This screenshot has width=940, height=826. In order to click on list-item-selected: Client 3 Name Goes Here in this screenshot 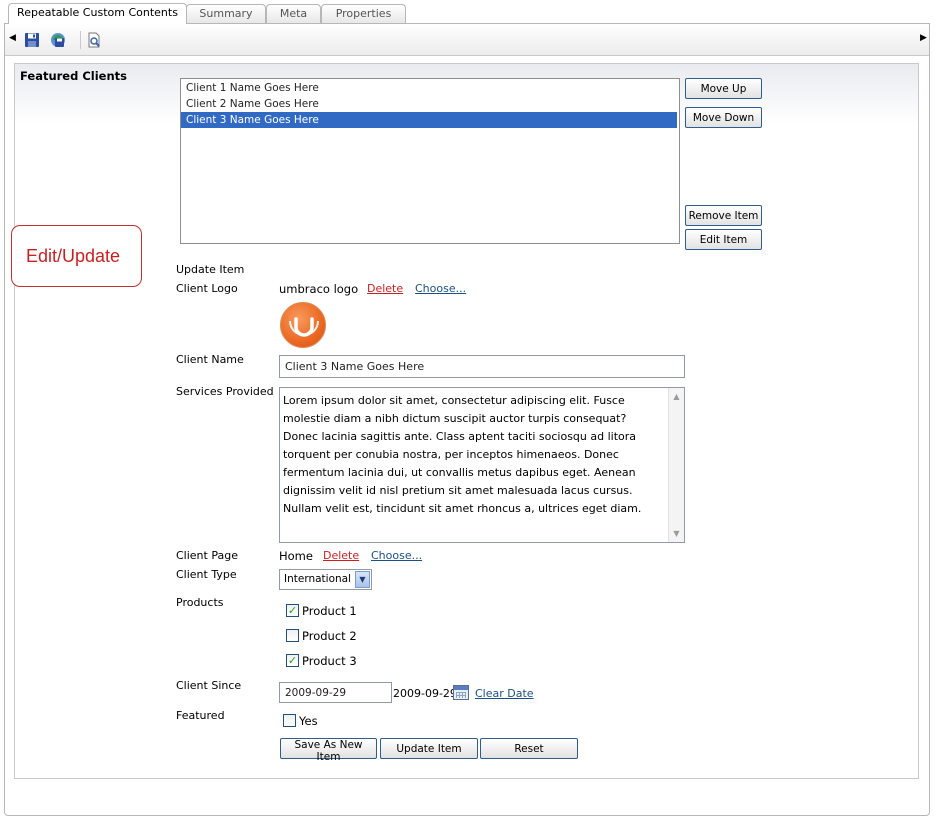, I will do `click(429, 120)`.